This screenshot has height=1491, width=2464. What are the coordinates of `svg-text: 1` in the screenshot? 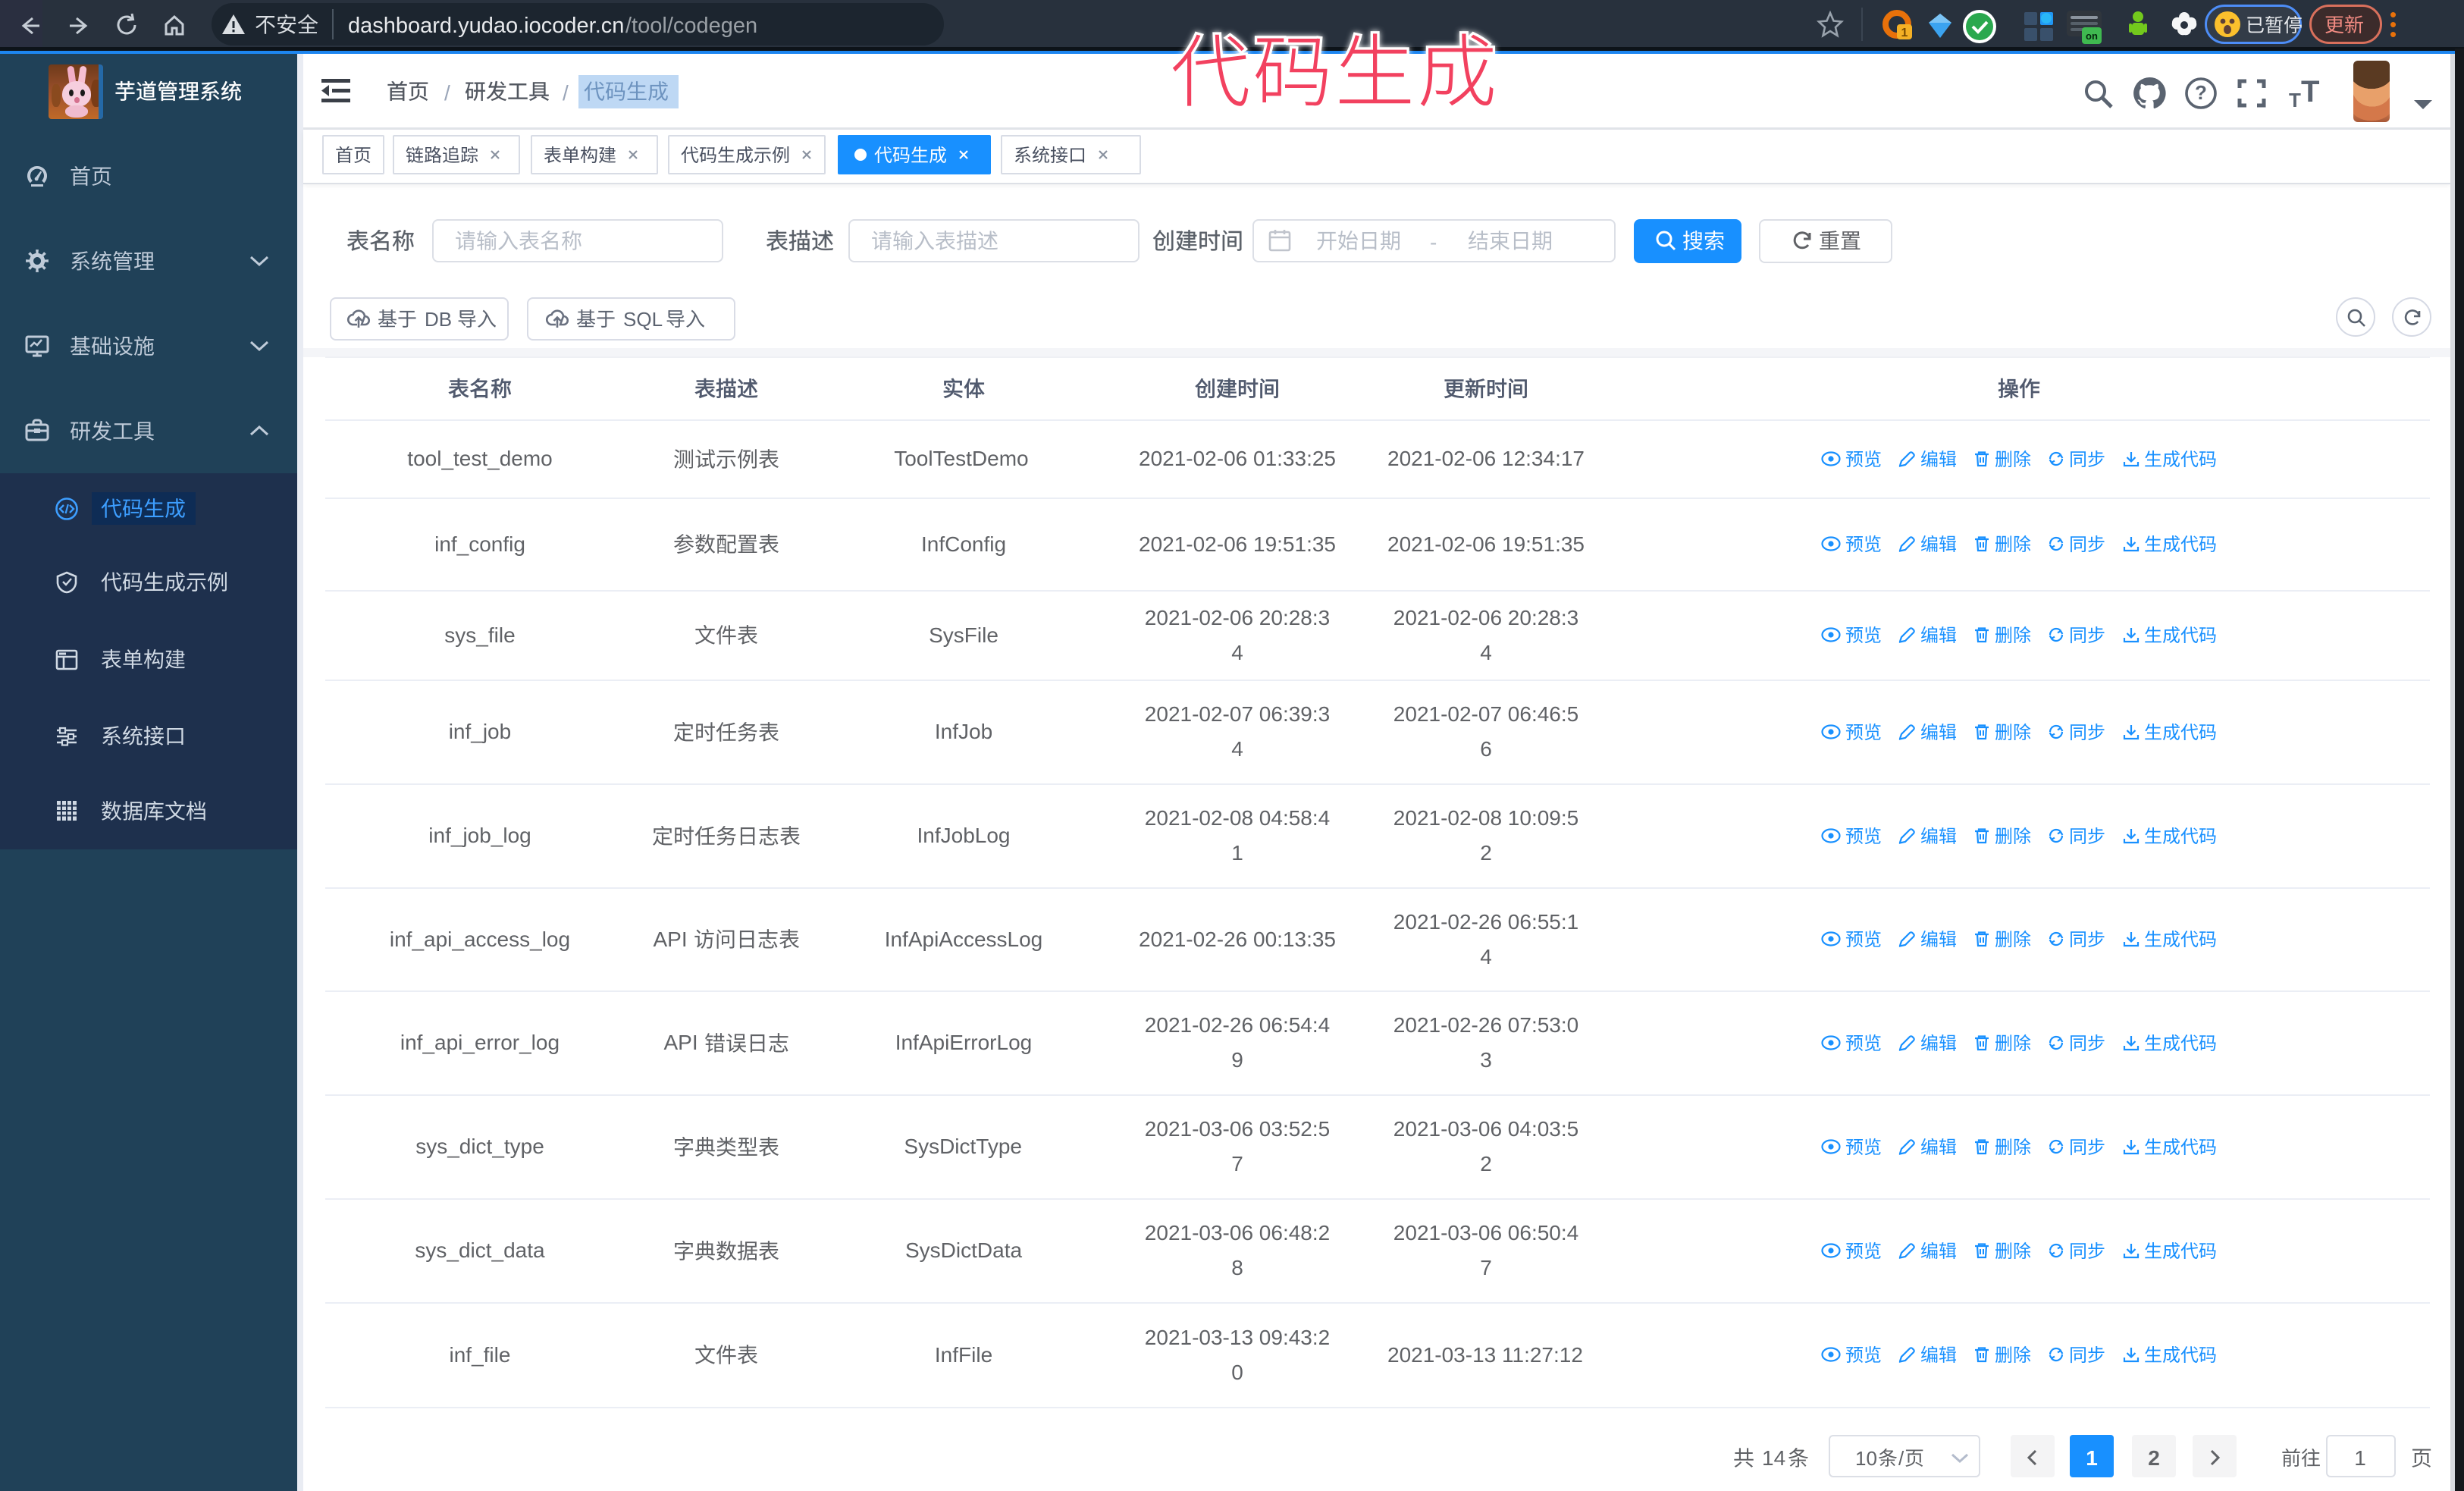 It's located at (1905, 33).